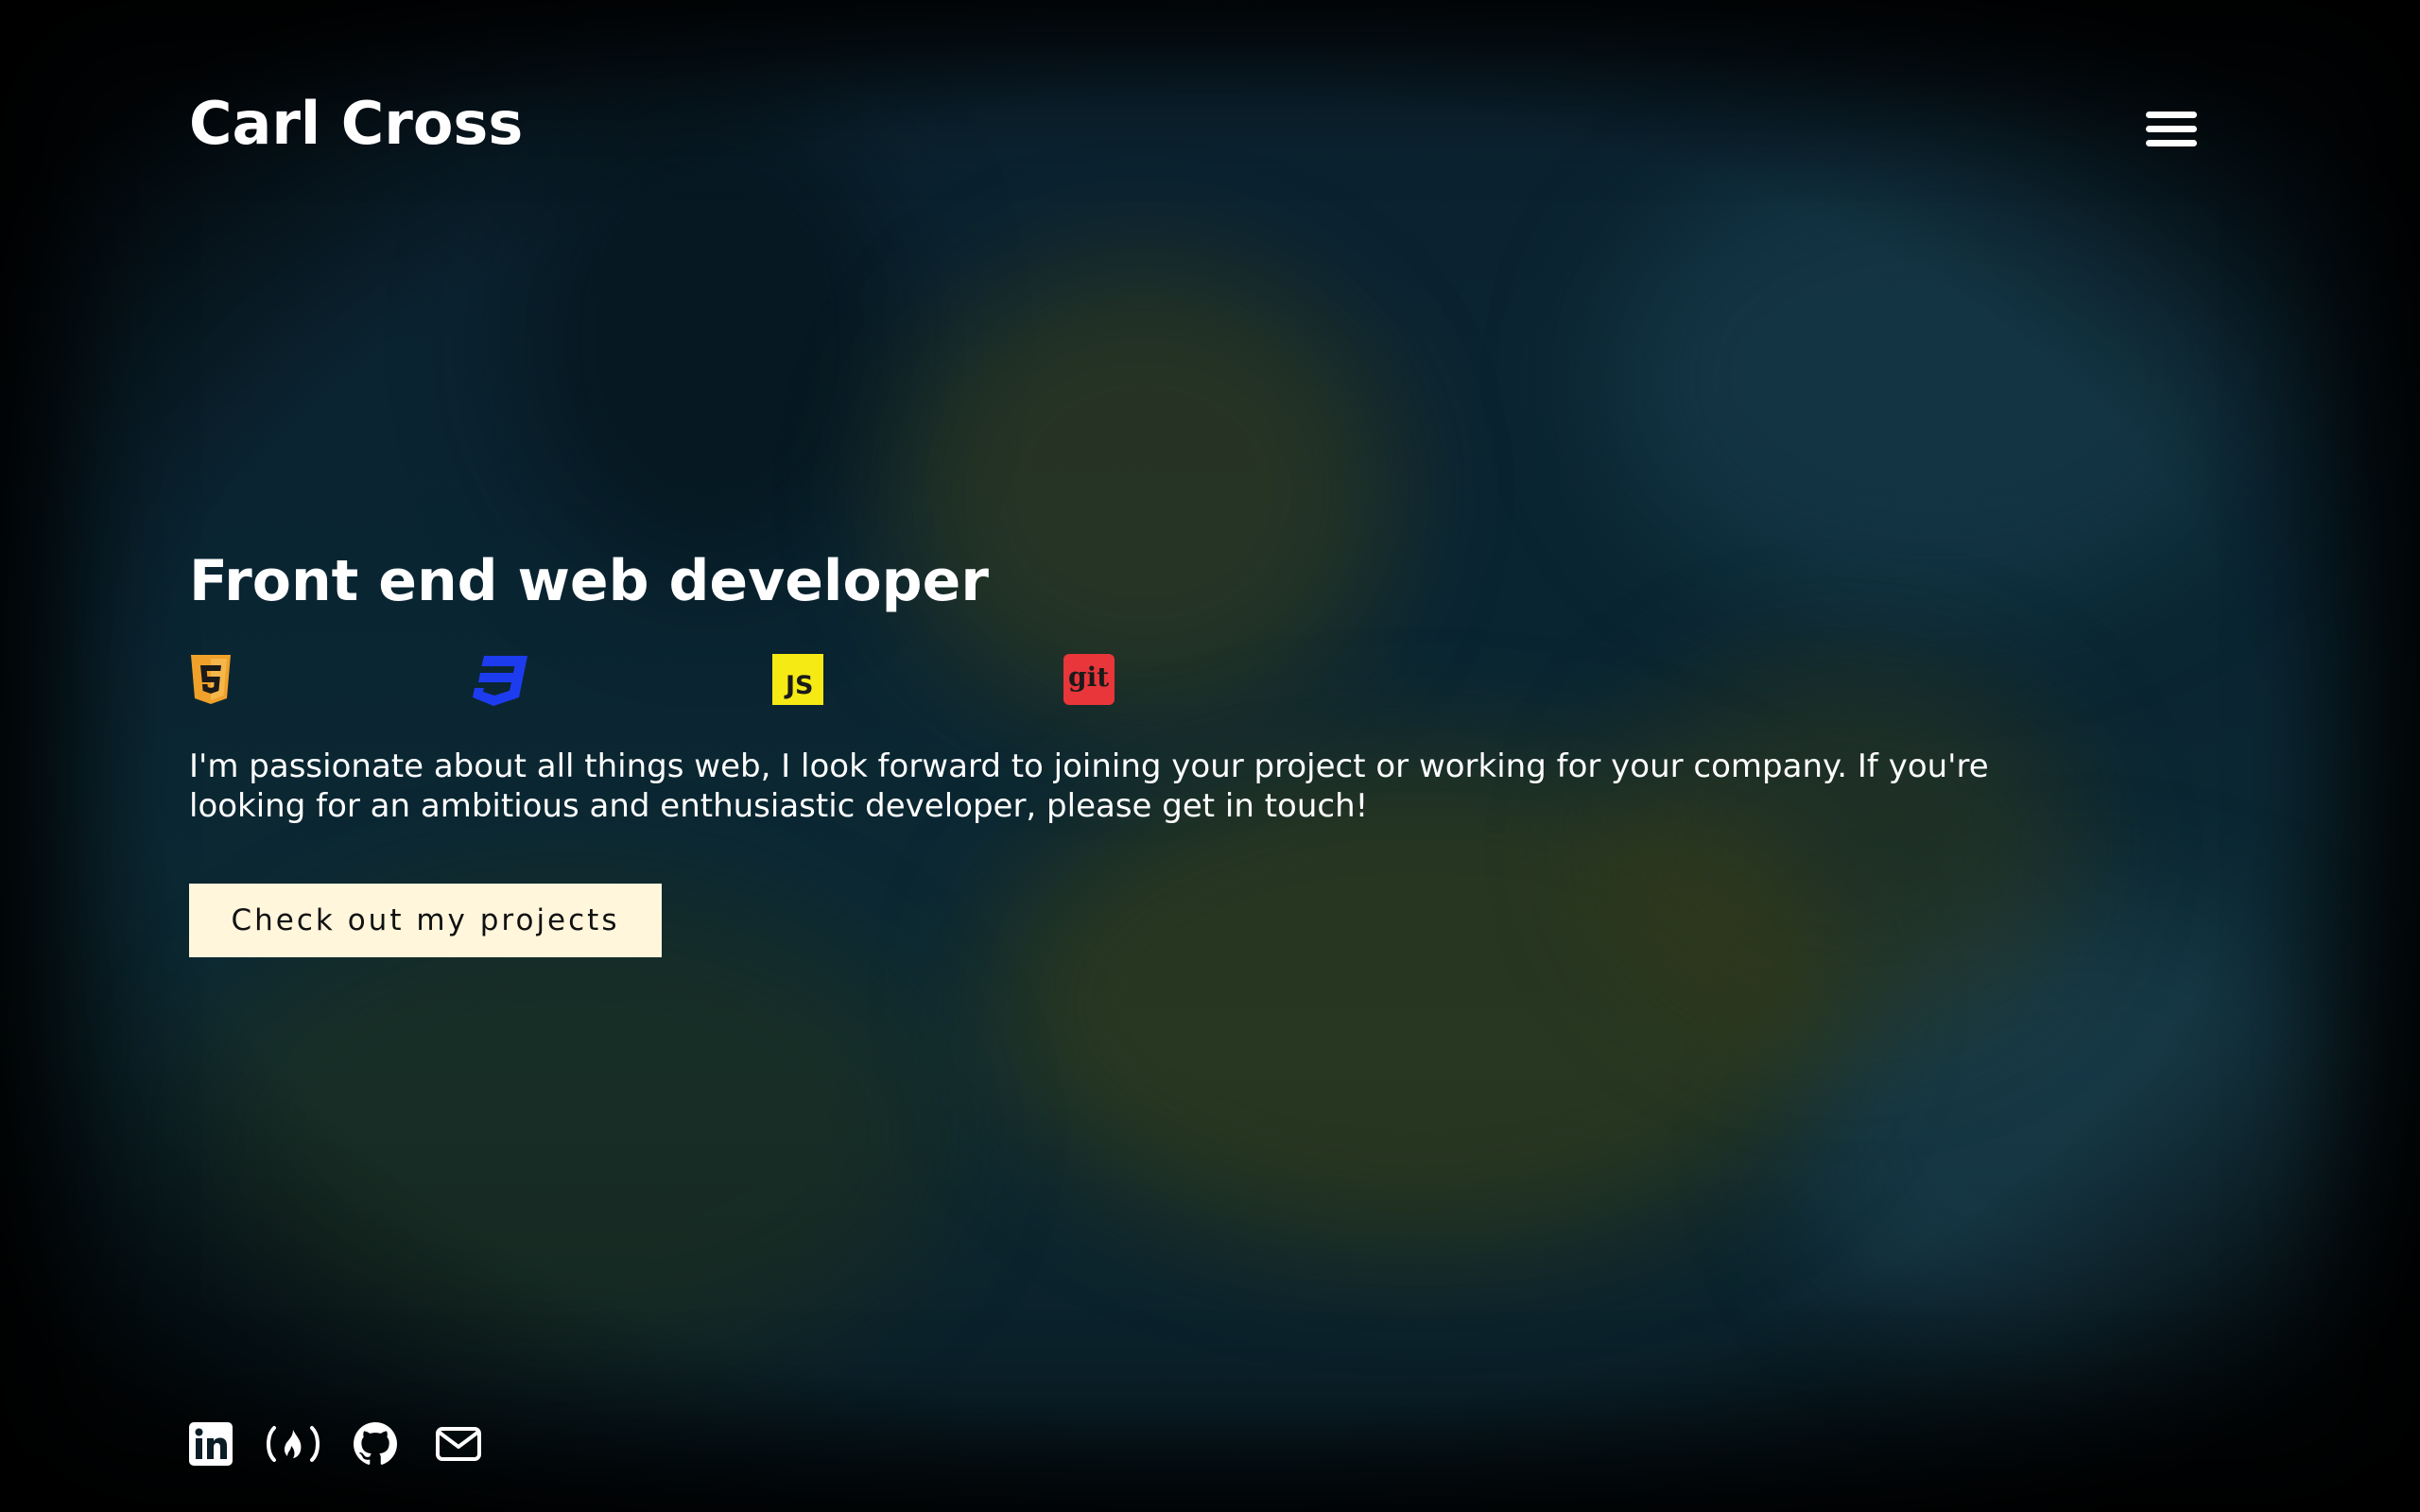 The width and height of the screenshot is (2420, 1512). What do you see at coordinates (709, 680) in the screenshot?
I see `tech-icons-row: JS git` at bounding box center [709, 680].